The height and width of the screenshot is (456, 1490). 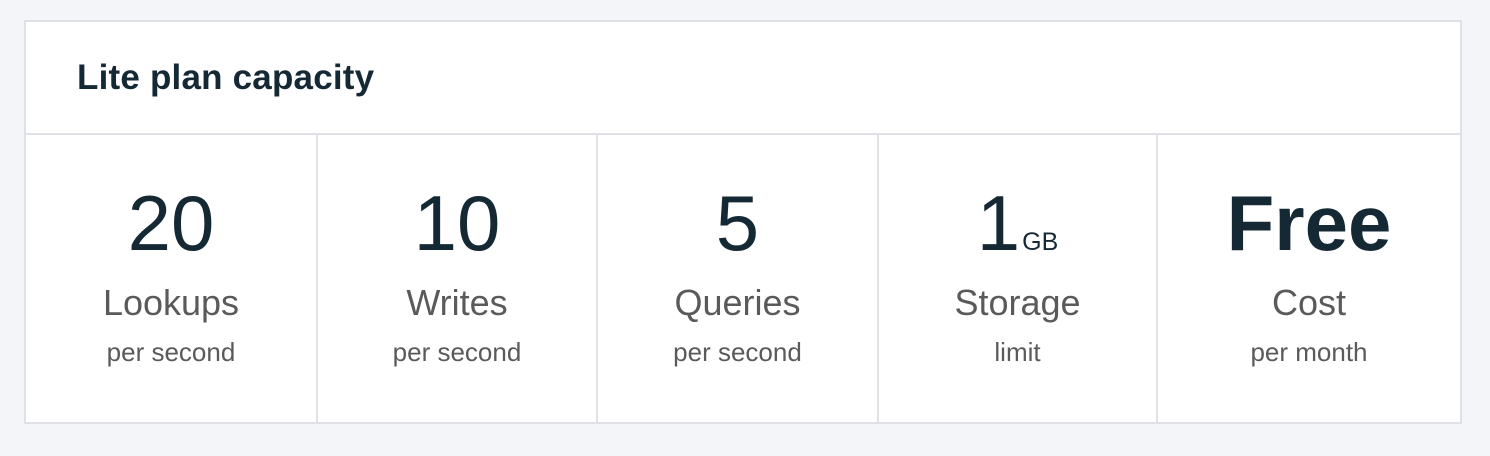 I want to click on stat-number: Free, so click(x=1309, y=223).